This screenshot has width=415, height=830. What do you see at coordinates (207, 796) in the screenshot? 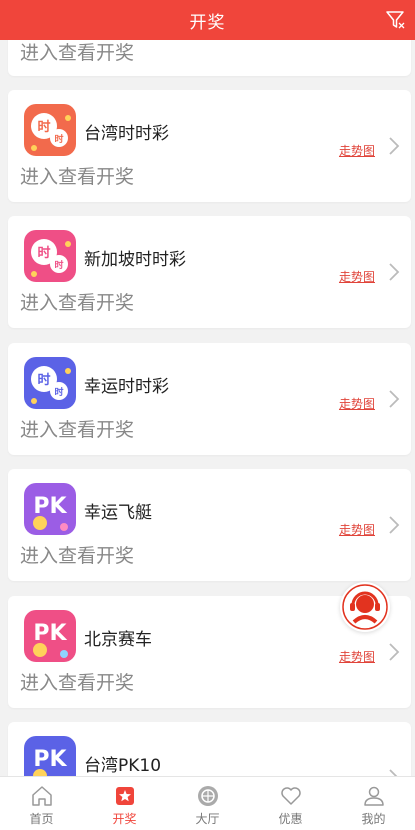
I see `lobby-icon` at bounding box center [207, 796].